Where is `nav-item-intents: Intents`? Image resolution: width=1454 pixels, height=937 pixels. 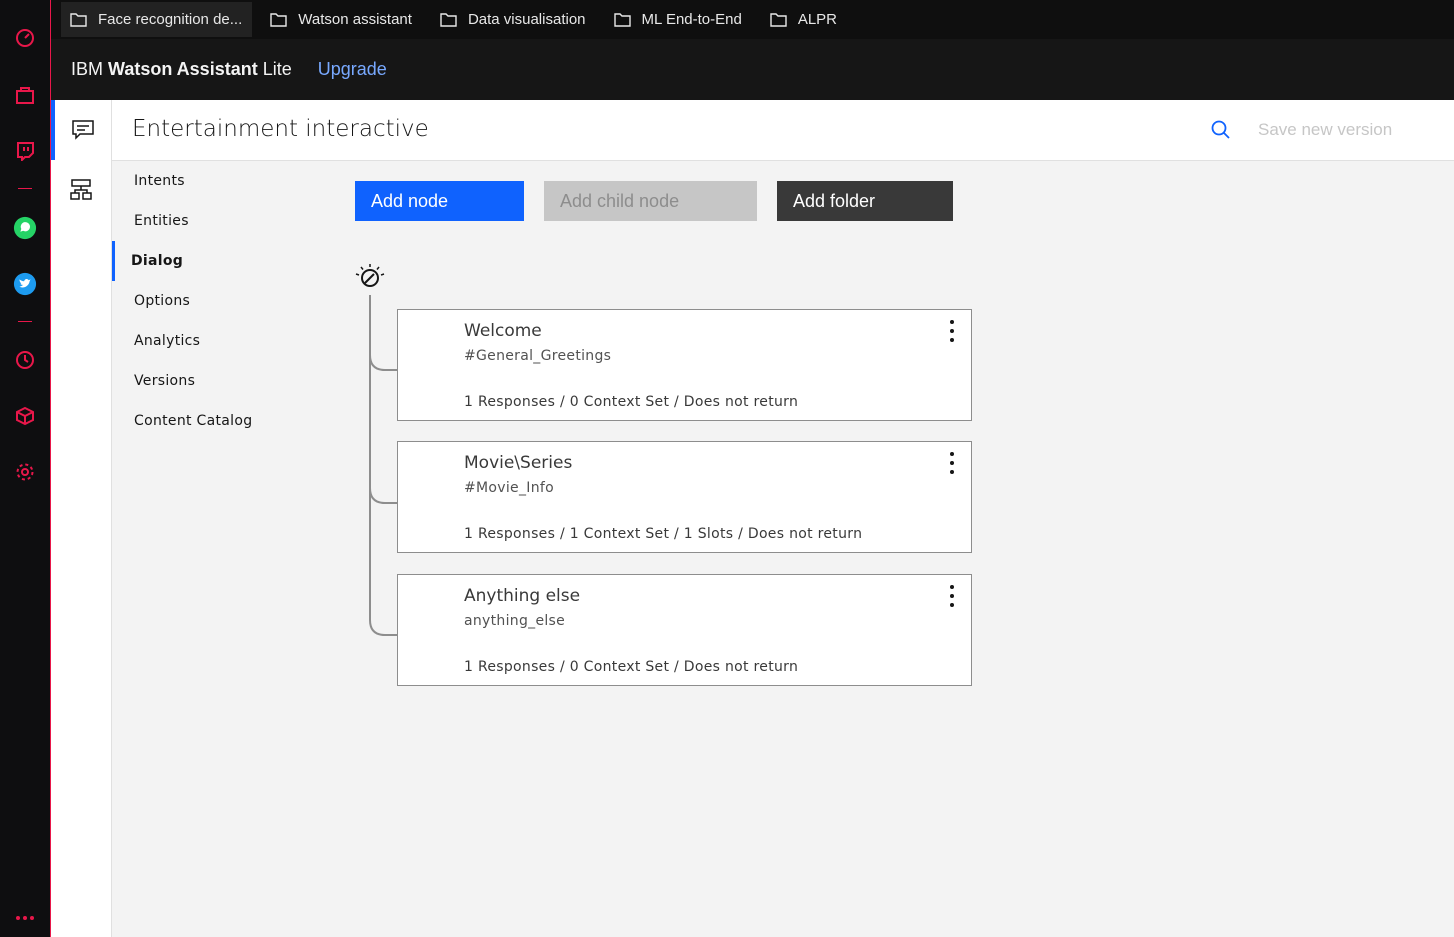 nav-item-intents: Intents is located at coordinates (222, 181).